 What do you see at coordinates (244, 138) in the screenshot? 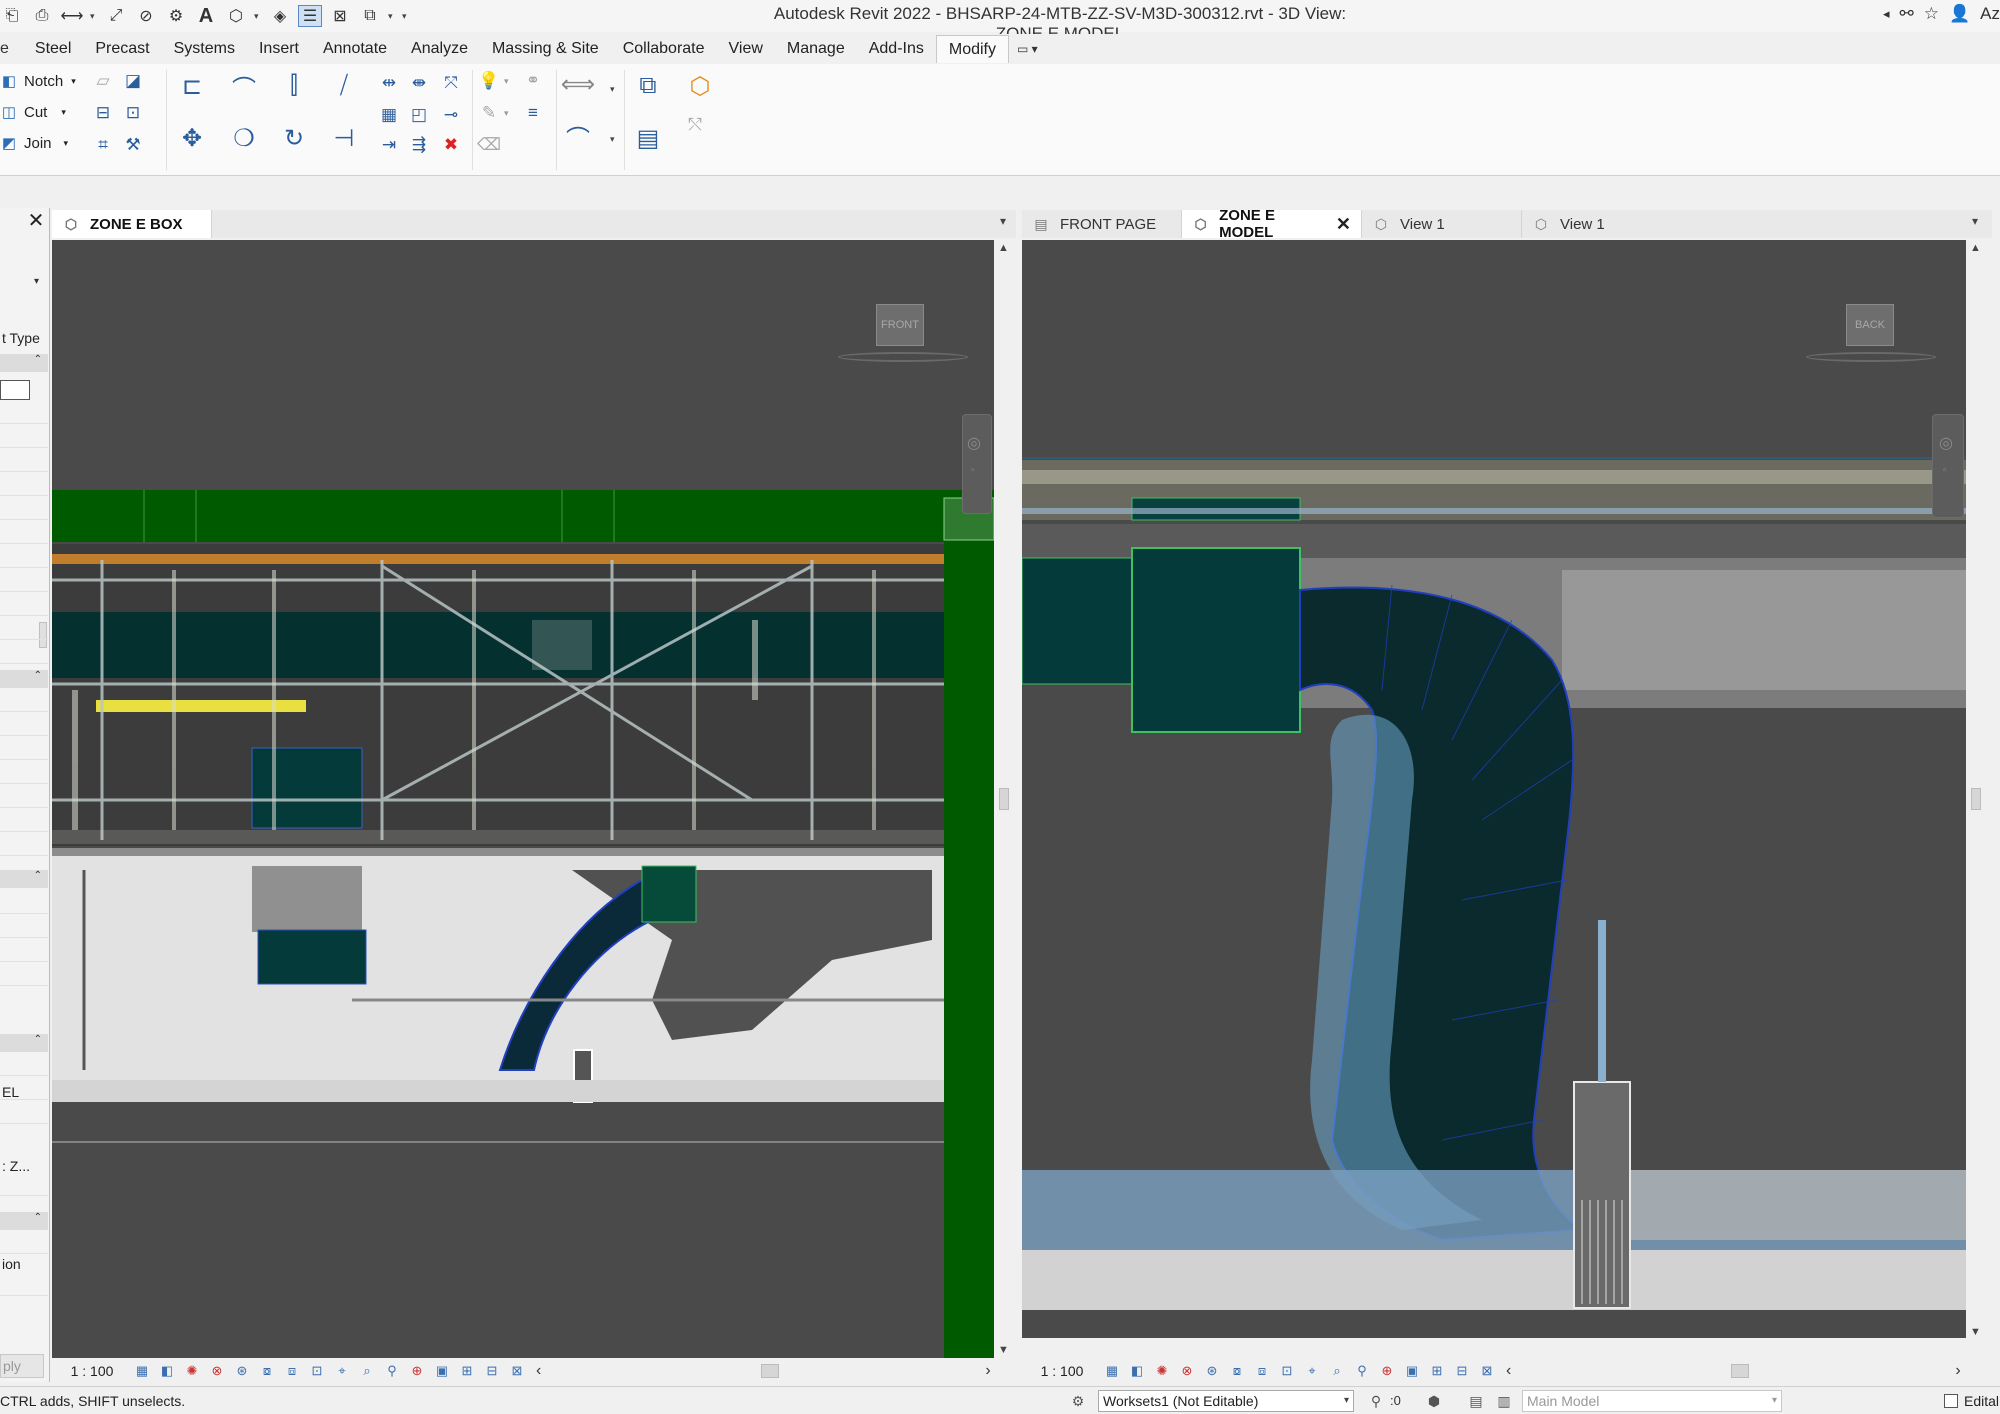
I see `copy-icon: ❍` at bounding box center [244, 138].